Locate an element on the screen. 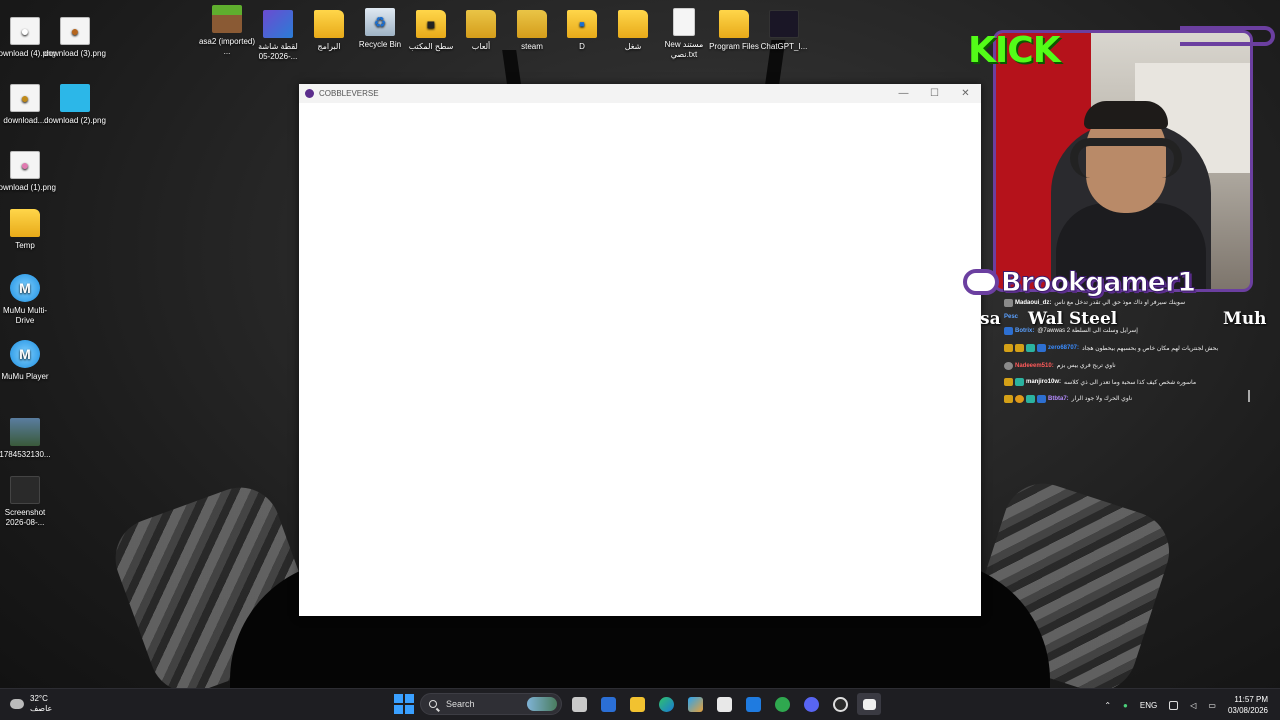  chat-message: Nadeeem510: ناوي تربح فري بيس بزم is located at coordinates (1127, 365).